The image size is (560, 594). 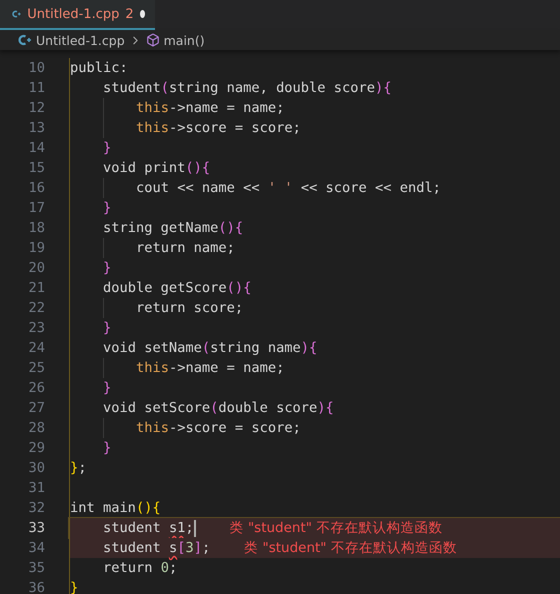 What do you see at coordinates (140, 568) in the screenshot?
I see `code-line: return 0;` at bounding box center [140, 568].